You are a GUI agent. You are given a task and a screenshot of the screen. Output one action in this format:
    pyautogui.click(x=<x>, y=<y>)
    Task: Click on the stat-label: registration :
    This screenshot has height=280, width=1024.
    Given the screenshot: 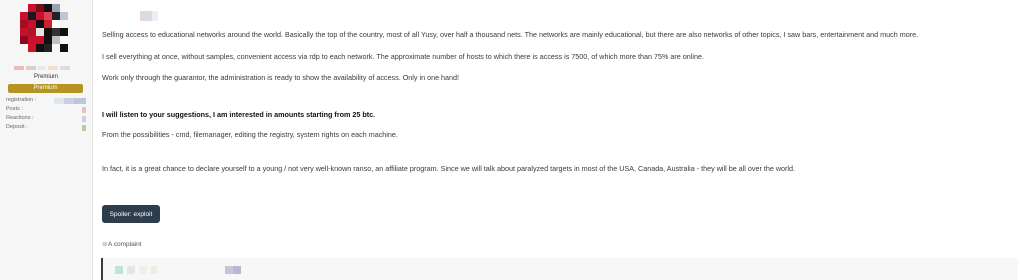 What is the action you would take?
    pyautogui.click(x=21, y=100)
    